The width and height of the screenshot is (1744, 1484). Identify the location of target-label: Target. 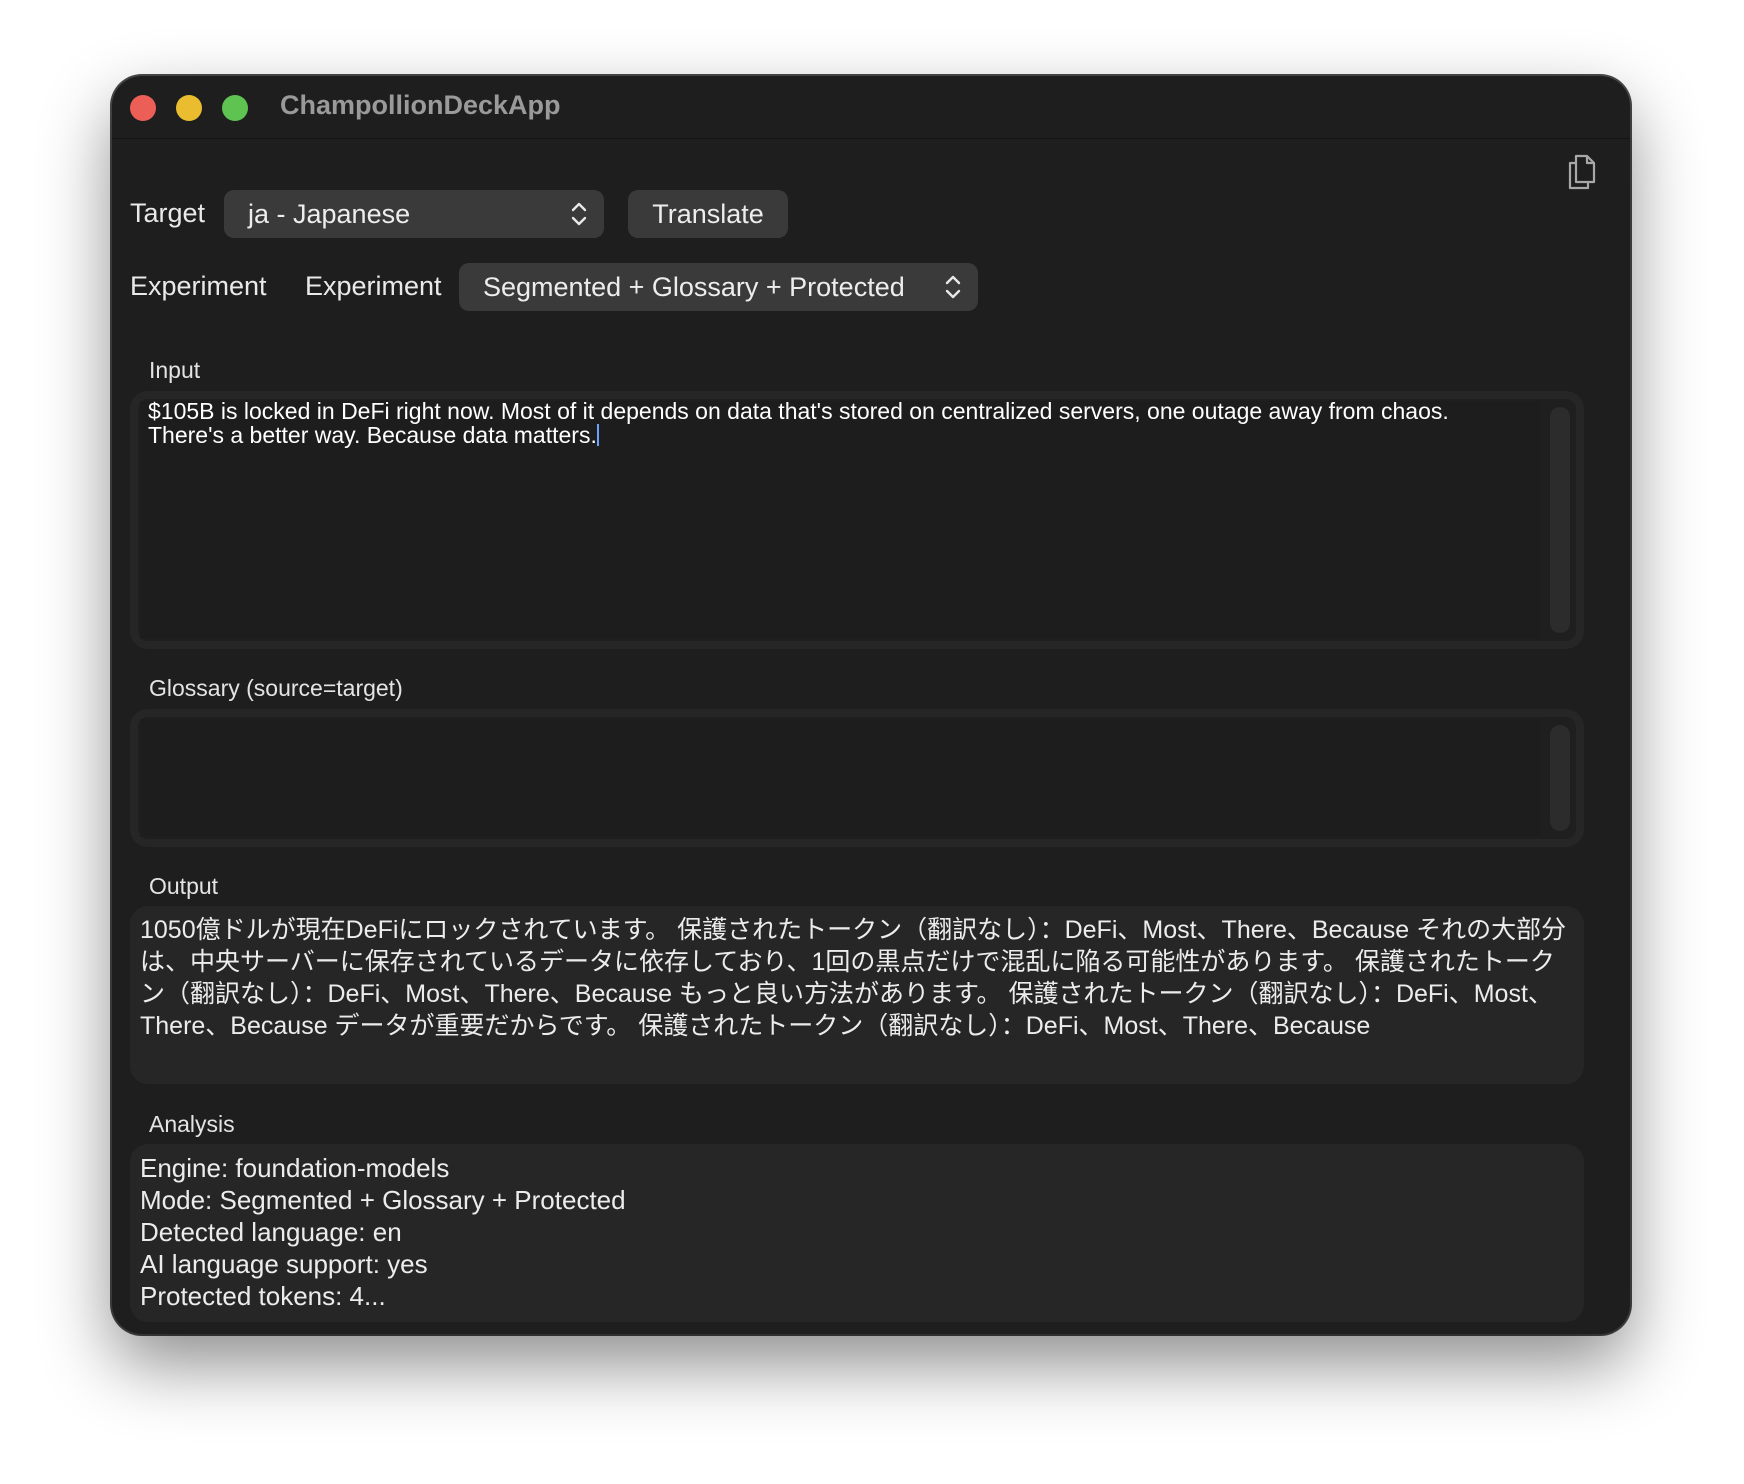
(168, 213).